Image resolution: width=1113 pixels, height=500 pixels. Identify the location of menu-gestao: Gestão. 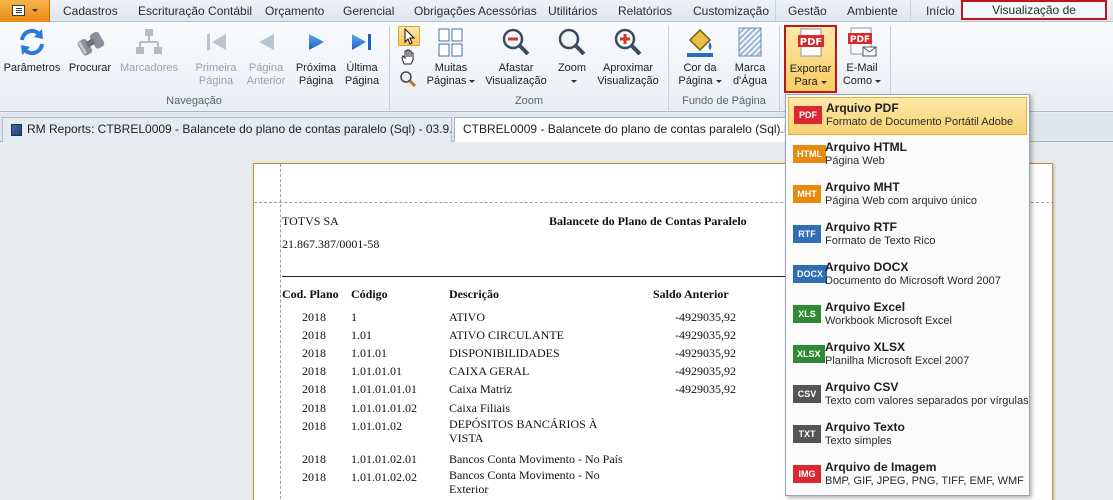
(807, 11).